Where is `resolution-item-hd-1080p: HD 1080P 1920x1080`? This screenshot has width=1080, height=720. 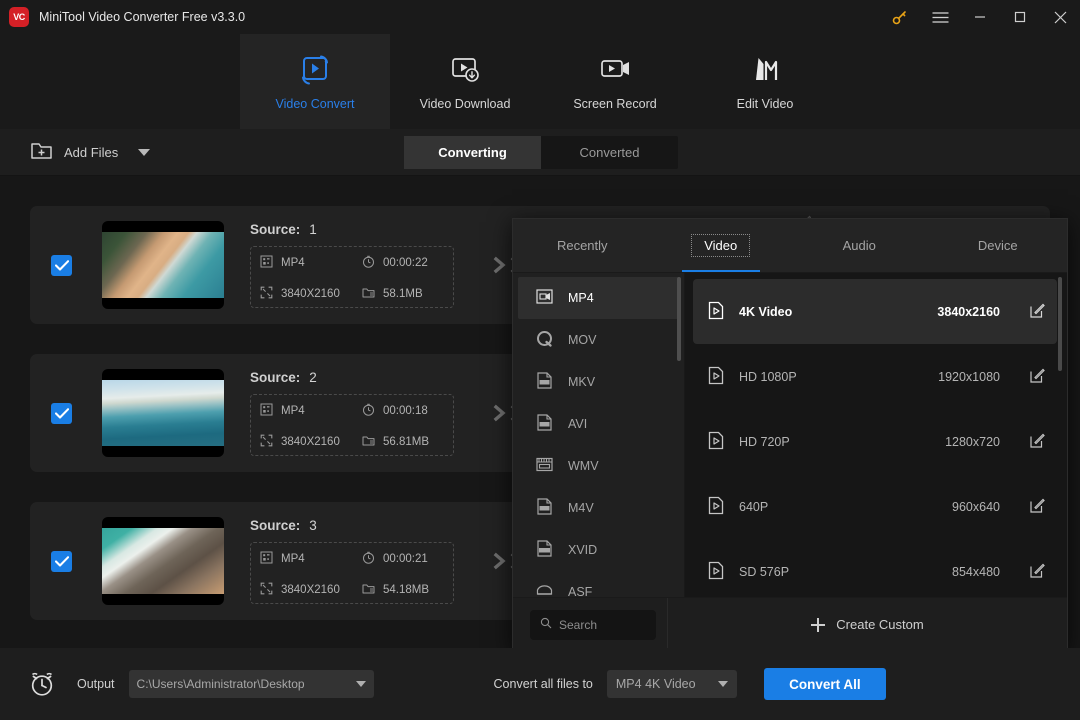 resolution-item-hd-1080p: HD 1080P 1920x1080 is located at coordinates (875, 376).